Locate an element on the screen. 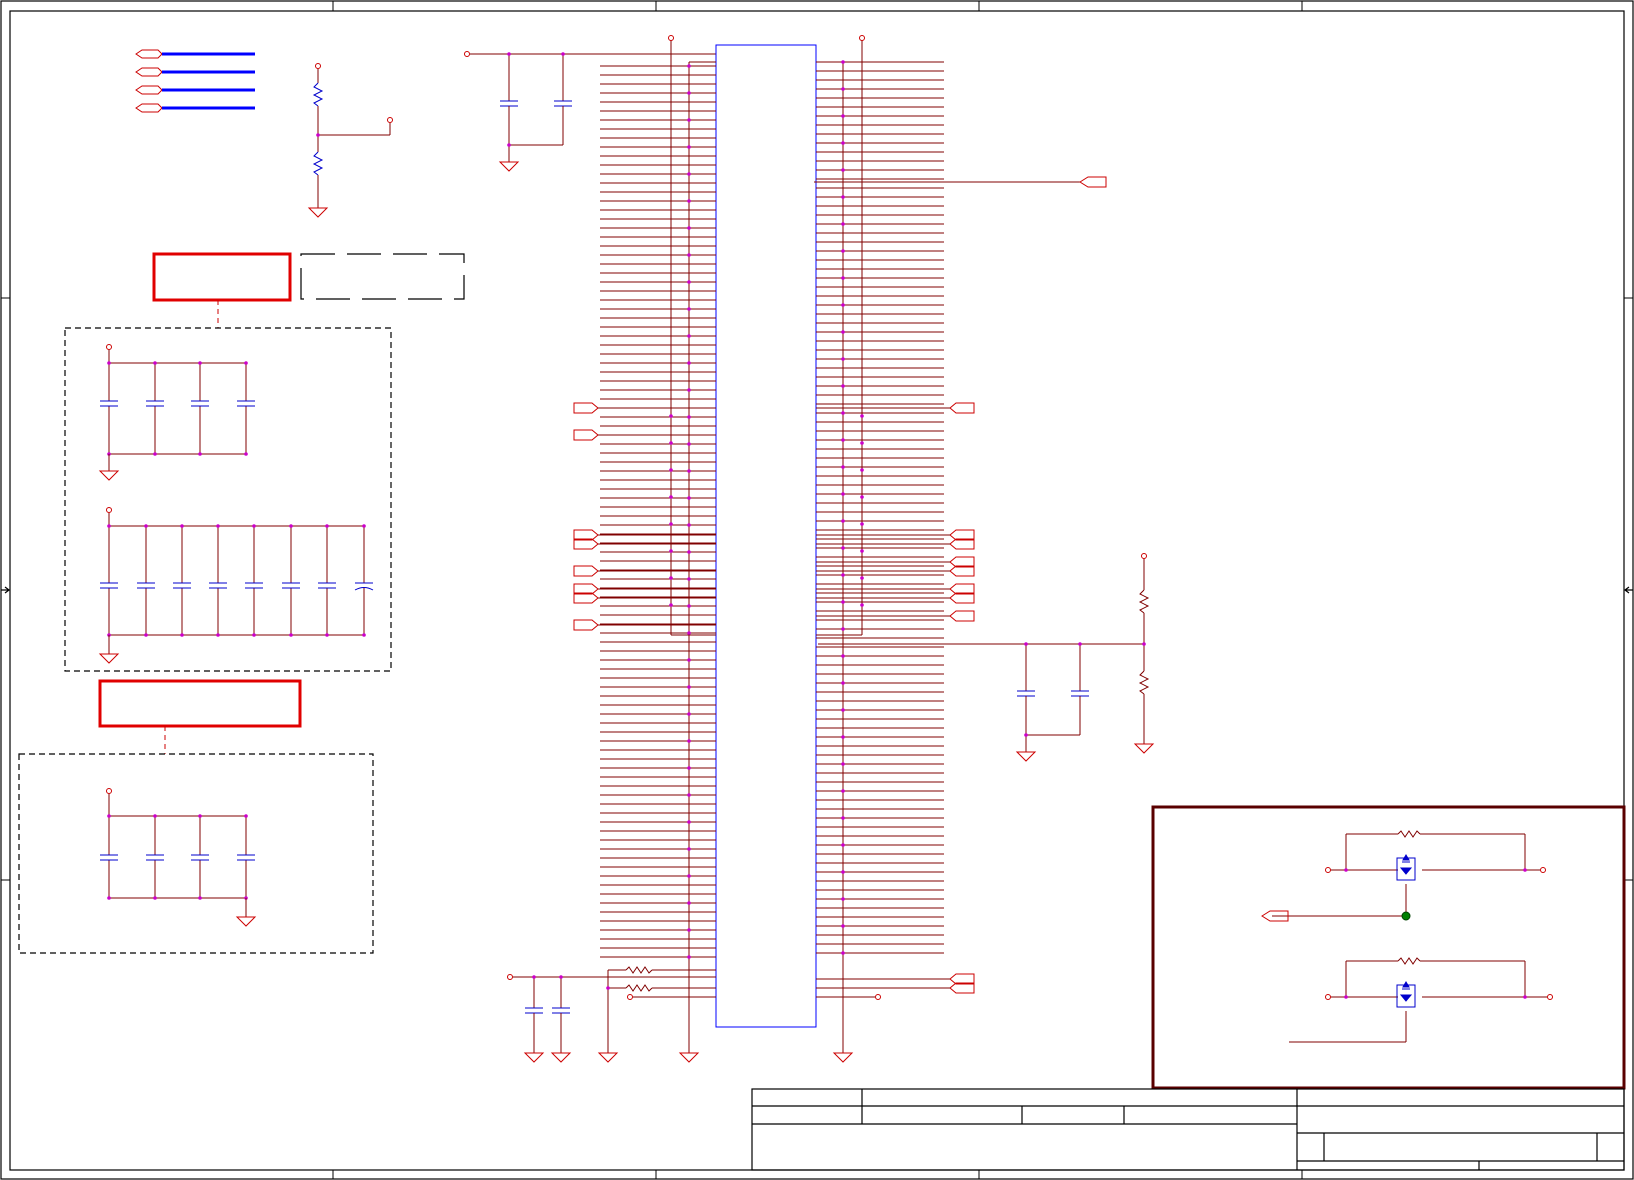  net-junction is located at coordinates (1406, 916).